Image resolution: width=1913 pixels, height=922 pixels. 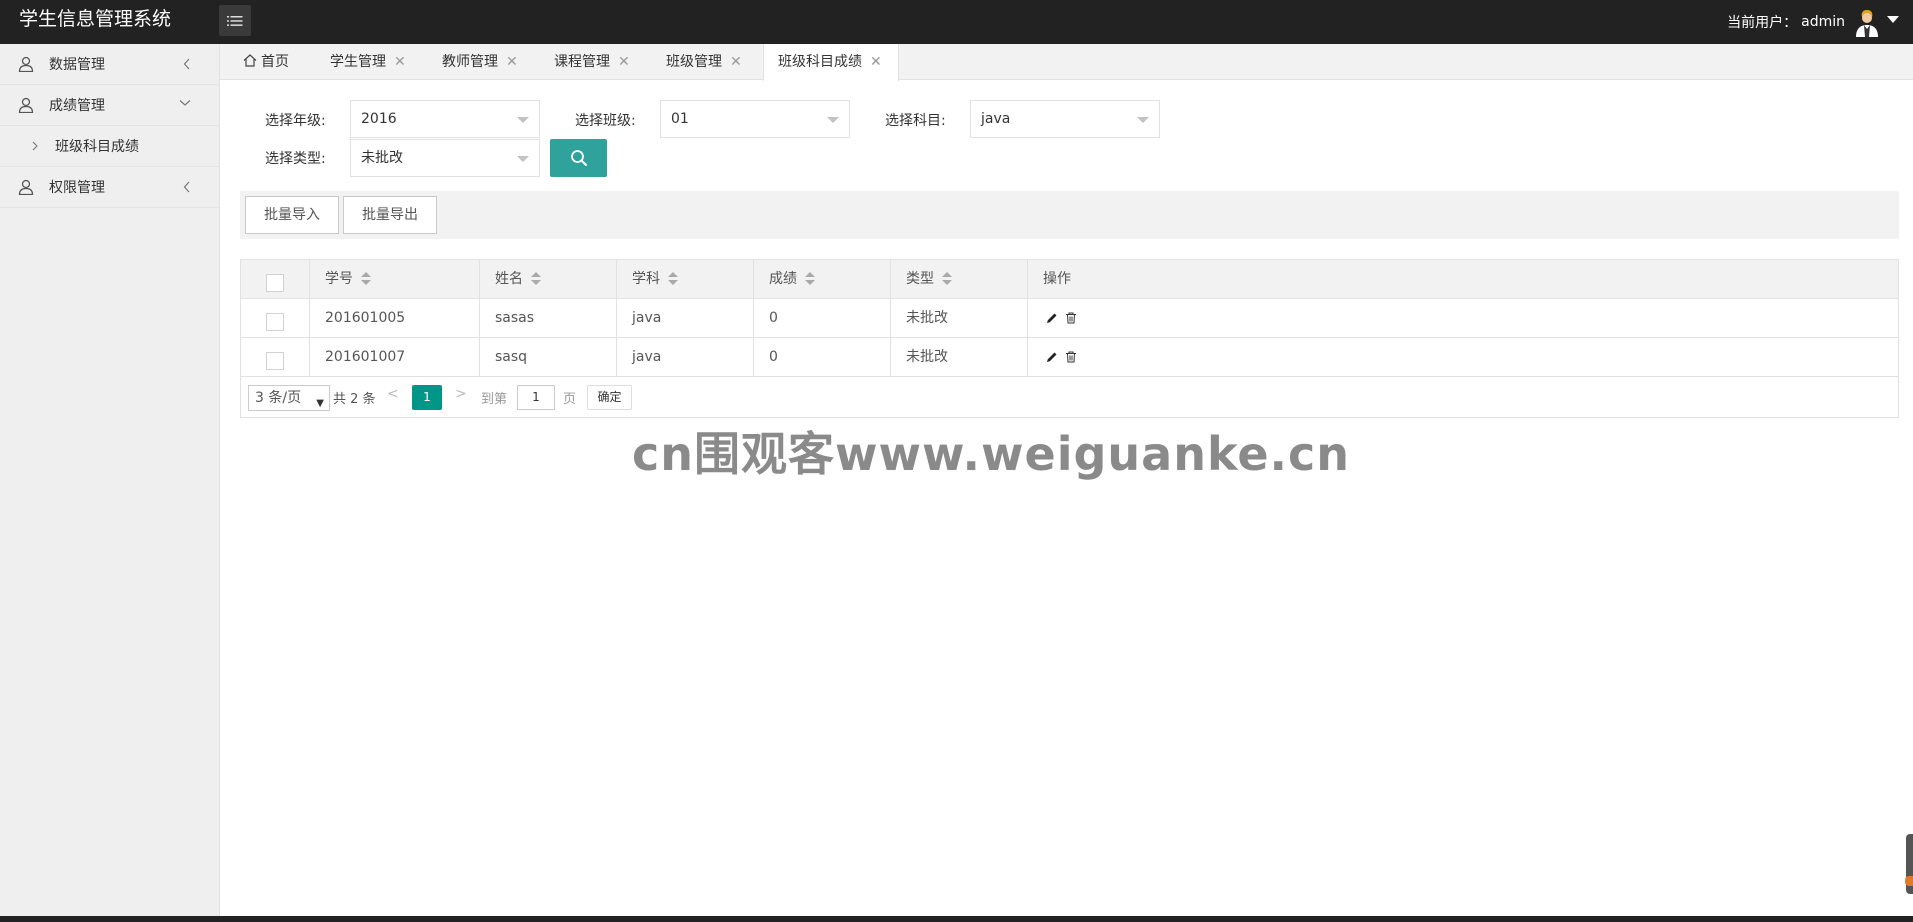 I want to click on sidebar-item-score-management: 成绩管理, so click(x=109, y=105).